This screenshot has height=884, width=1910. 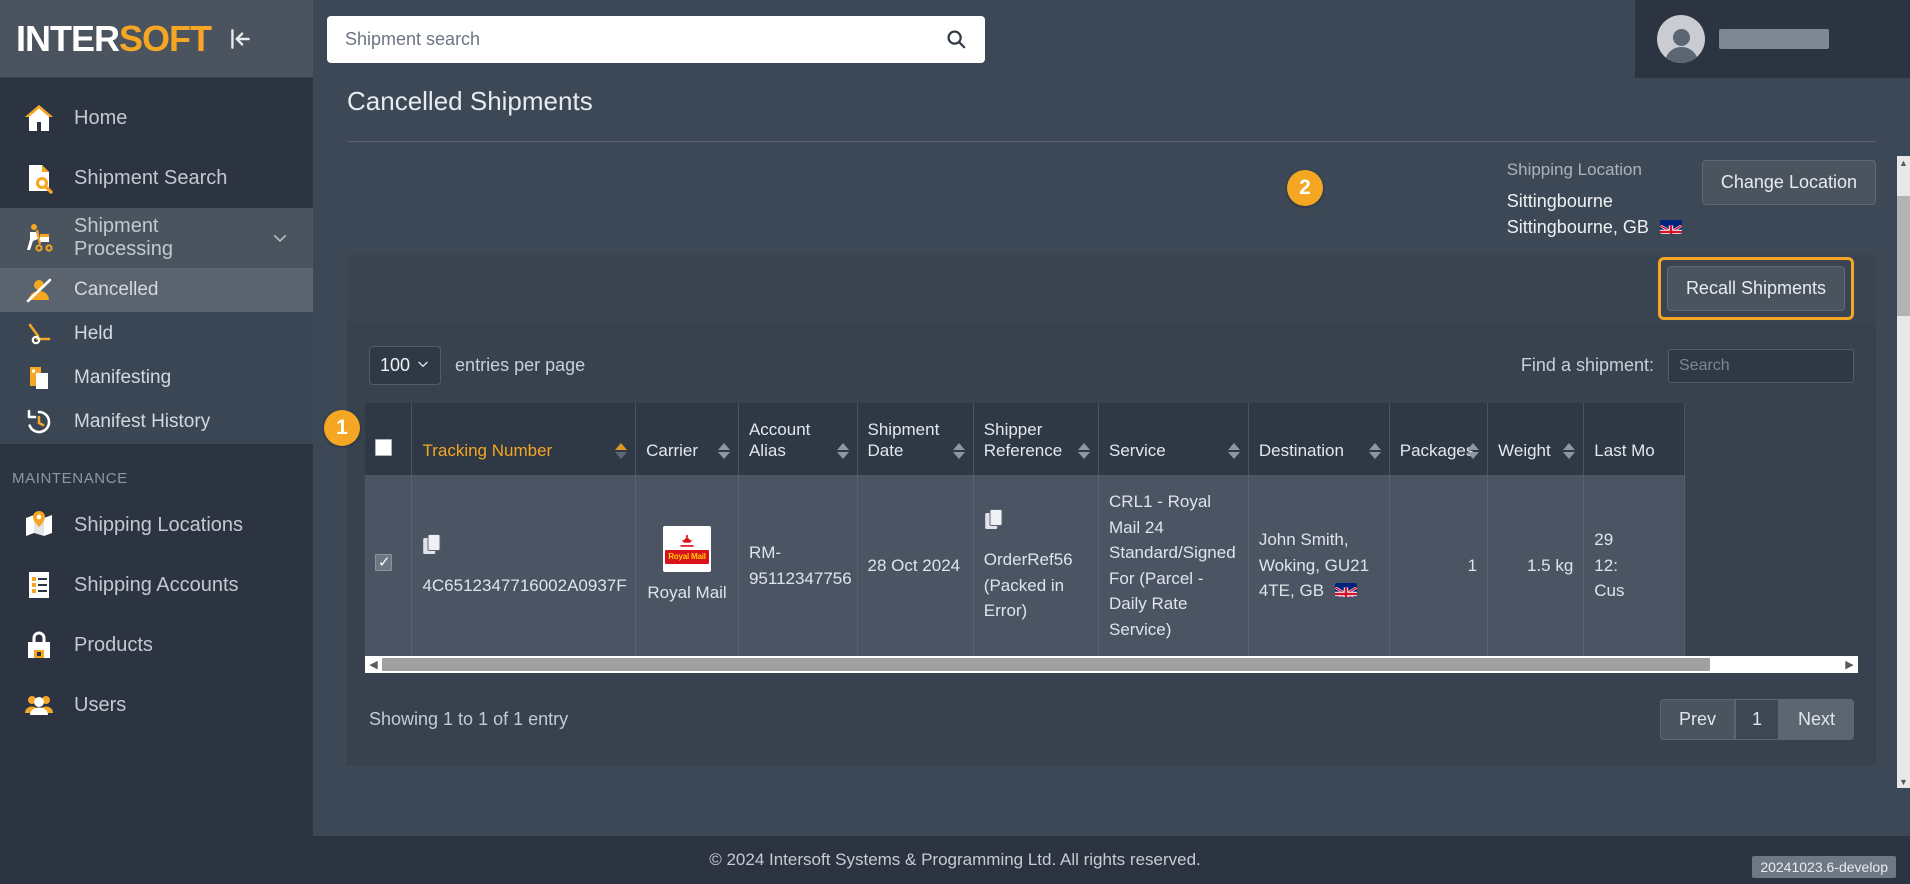 What do you see at coordinates (915, 439) in the screenshot?
I see `col-shipment-date: Shipment Date` at bounding box center [915, 439].